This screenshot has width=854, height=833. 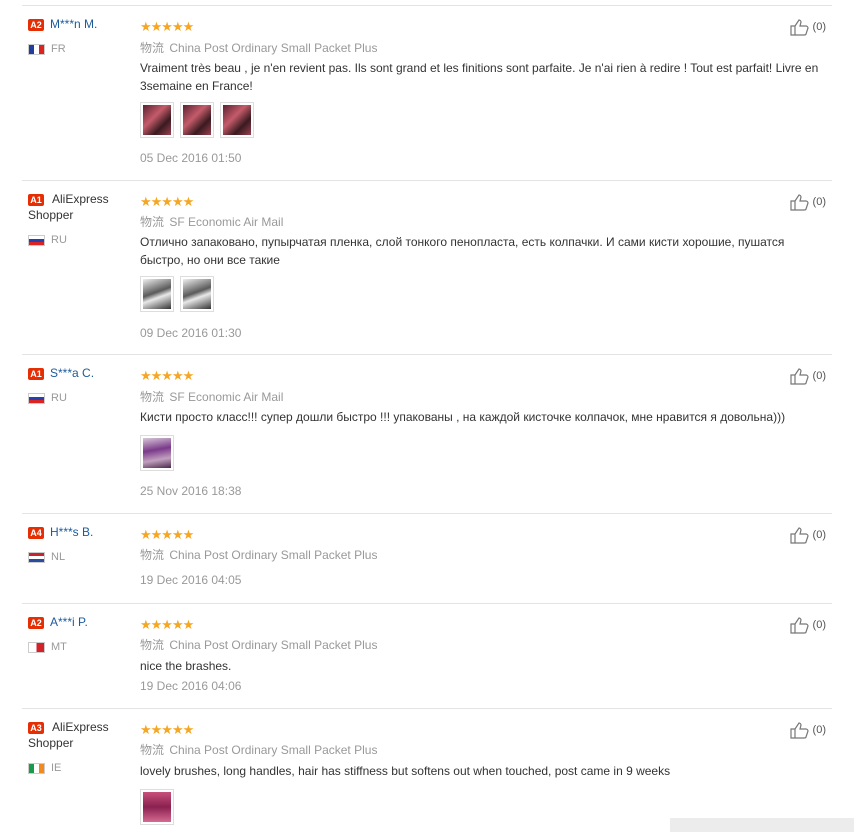 What do you see at coordinates (191, 491) in the screenshot?
I see `review-date: 25 Nov 2016 18:38` at bounding box center [191, 491].